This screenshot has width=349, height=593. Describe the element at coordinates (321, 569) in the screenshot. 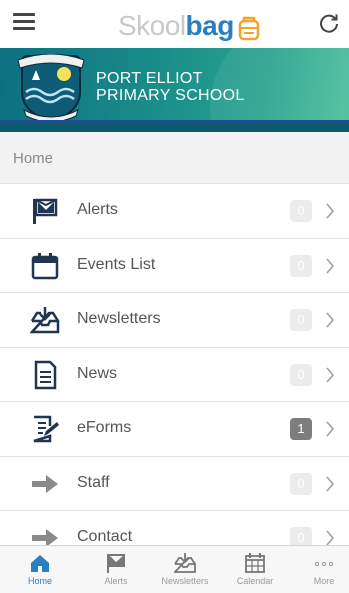

I see `tab-more: More` at that location.